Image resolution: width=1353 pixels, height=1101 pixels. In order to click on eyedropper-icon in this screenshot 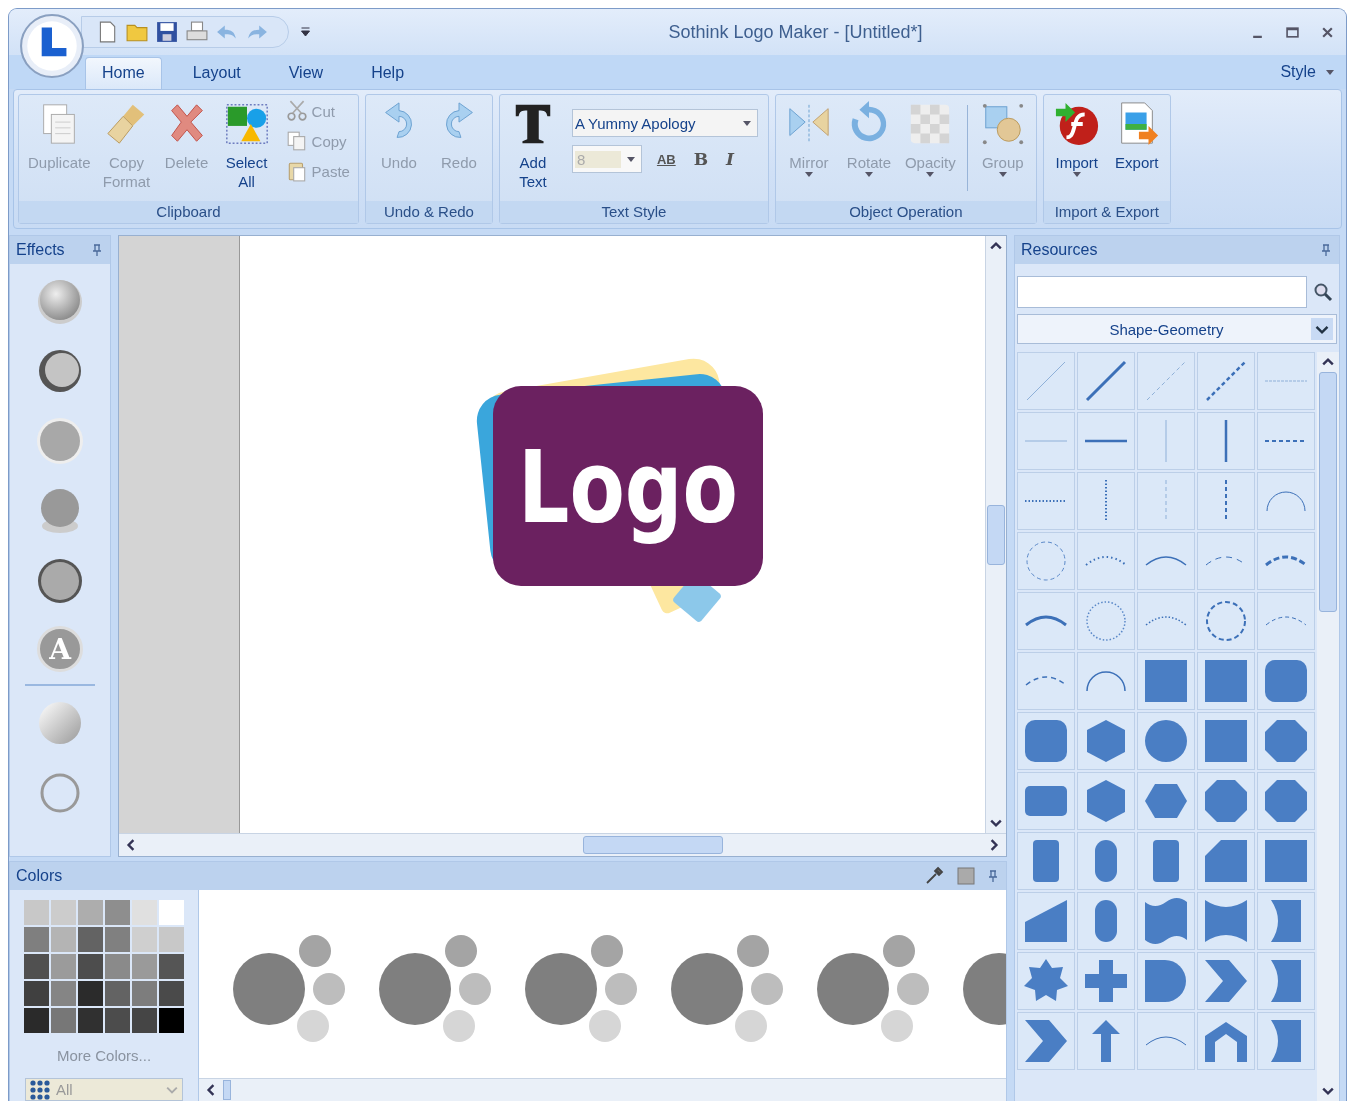, I will do `click(934, 876)`.